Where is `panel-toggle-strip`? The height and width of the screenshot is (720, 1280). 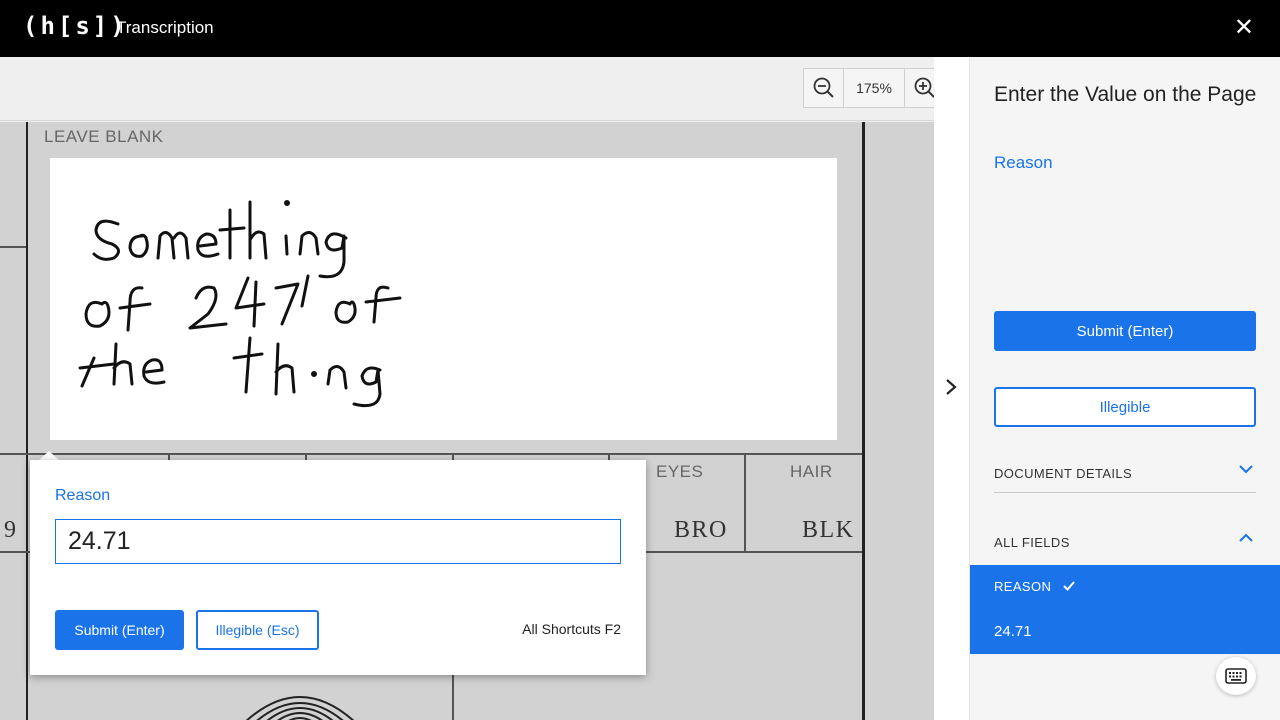 panel-toggle-strip is located at coordinates (952, 388).